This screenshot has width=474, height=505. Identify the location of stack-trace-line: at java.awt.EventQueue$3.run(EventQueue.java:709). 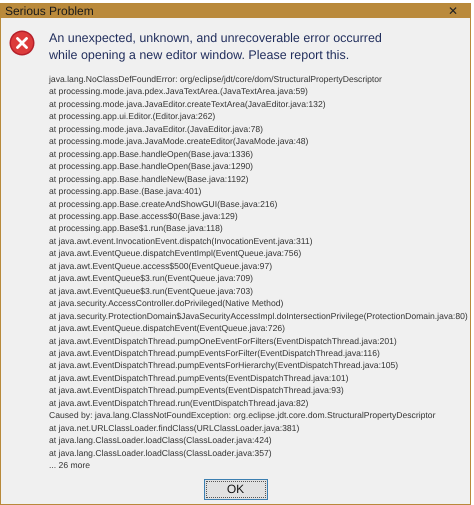
(151, 278).